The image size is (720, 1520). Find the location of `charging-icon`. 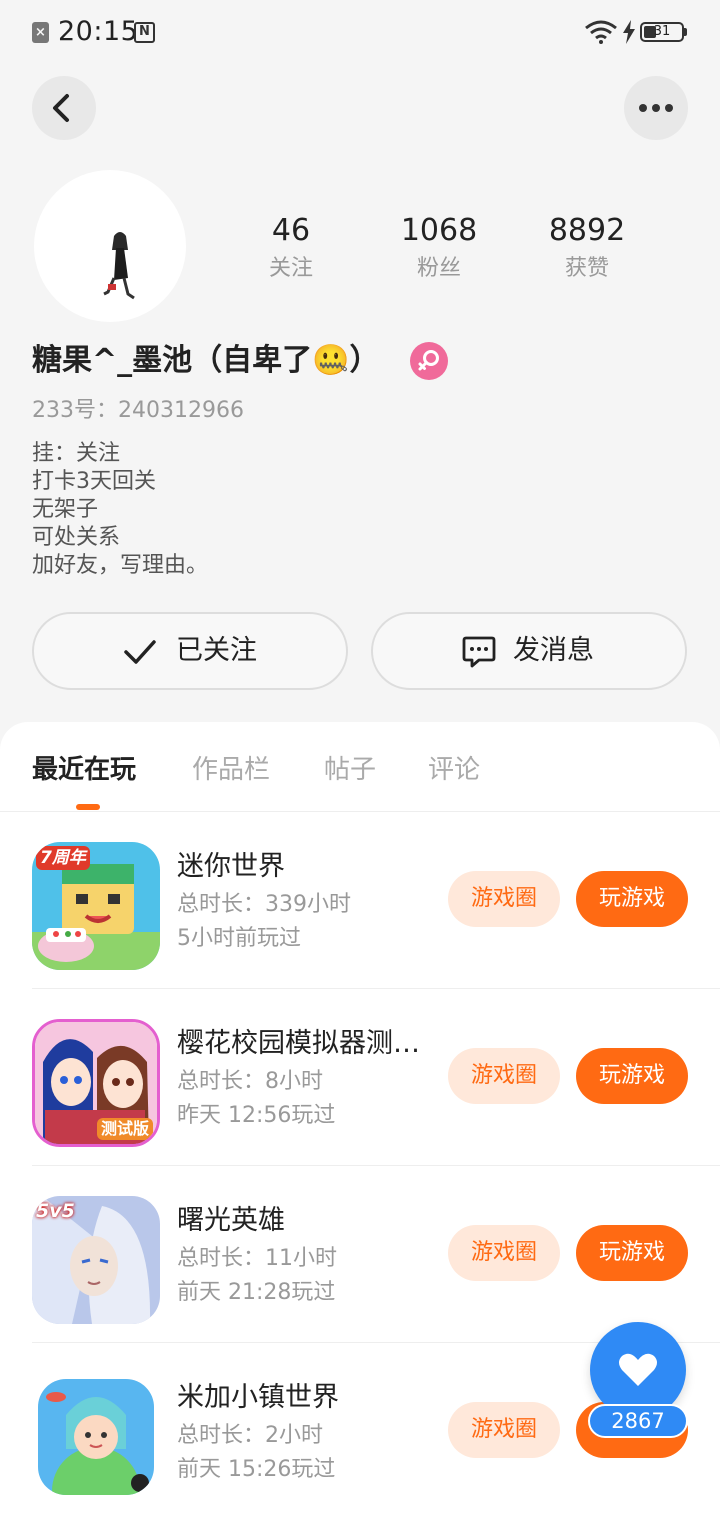

charging-icon is located at coordinates (629, 32).